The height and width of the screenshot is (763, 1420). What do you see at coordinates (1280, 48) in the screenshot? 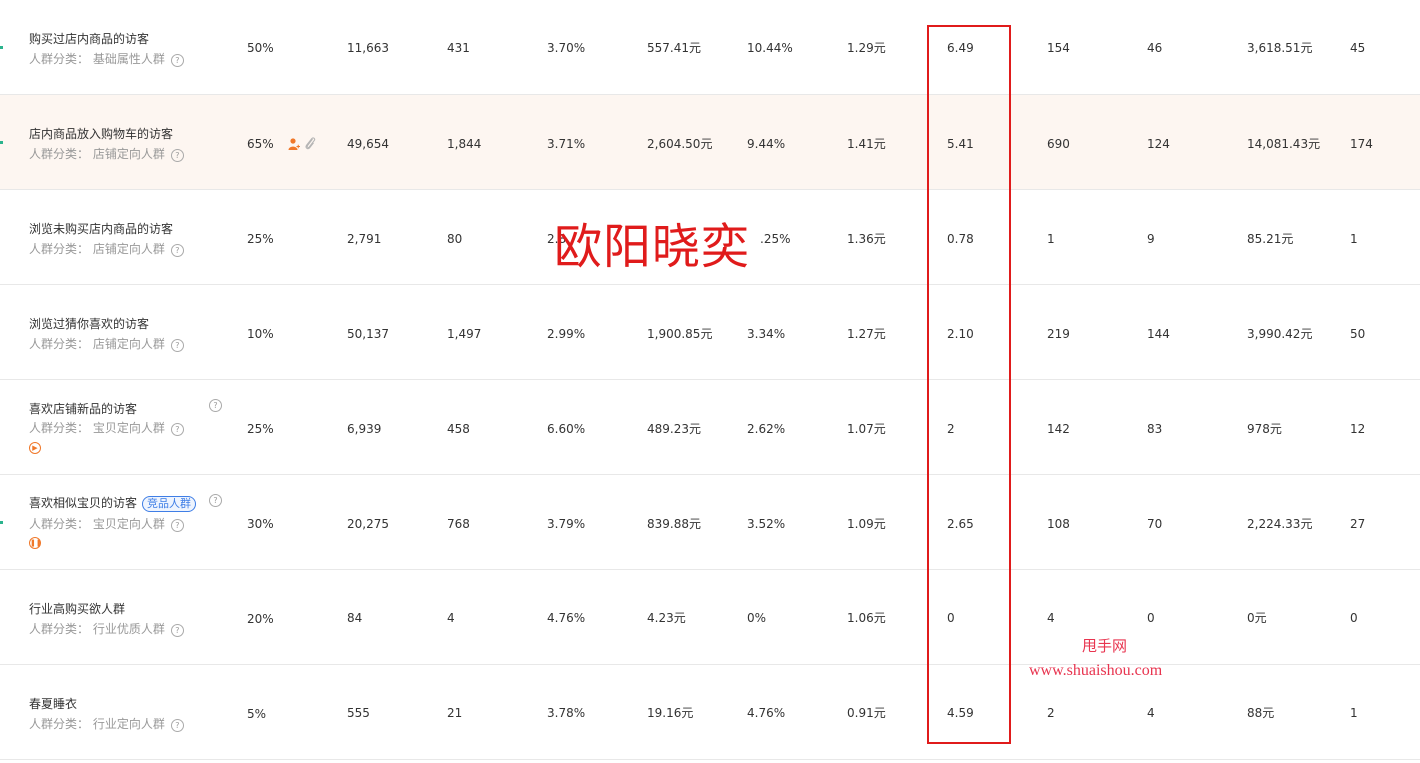
I see `cell-gmv: 3,618.51元` at bounding box center [1280, 48].